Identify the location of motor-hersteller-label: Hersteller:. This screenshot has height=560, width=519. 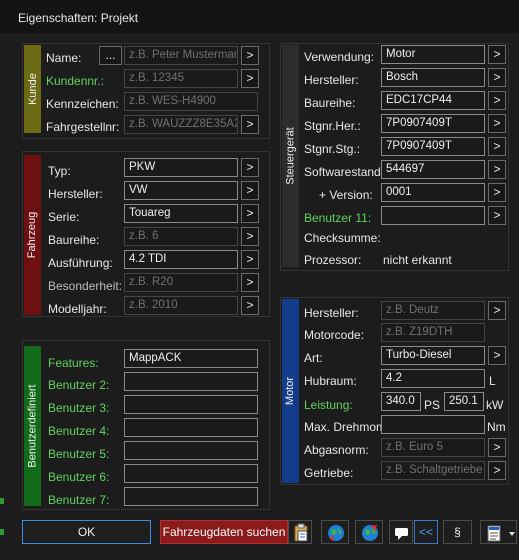
(331, 313).